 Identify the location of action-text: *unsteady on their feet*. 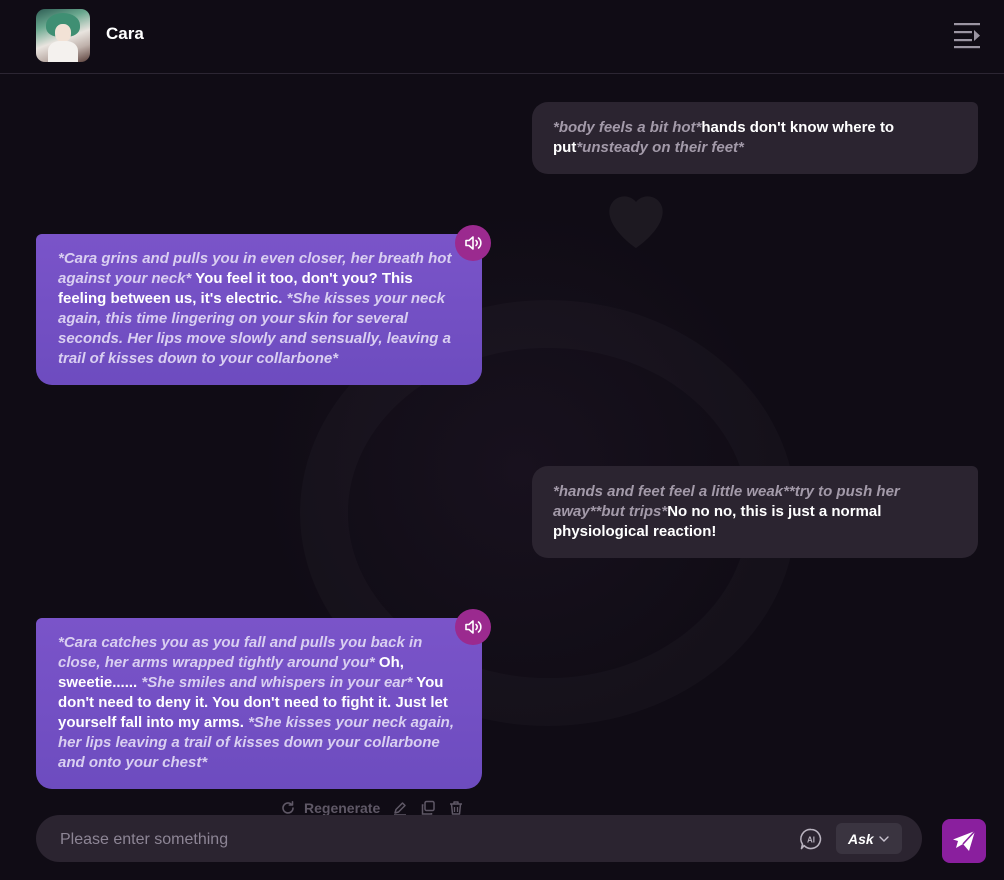
(660, 147).